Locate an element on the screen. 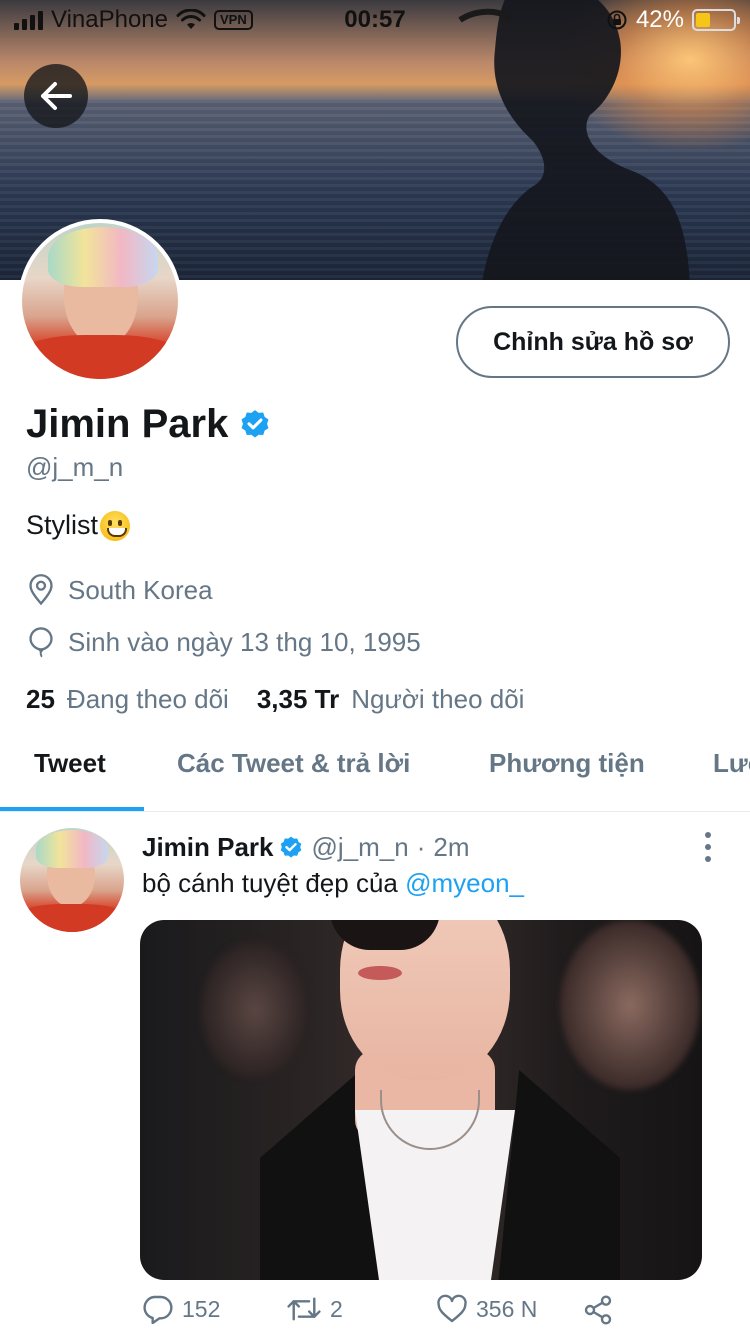  tweet-avatar is located at coordinates (72, 880).